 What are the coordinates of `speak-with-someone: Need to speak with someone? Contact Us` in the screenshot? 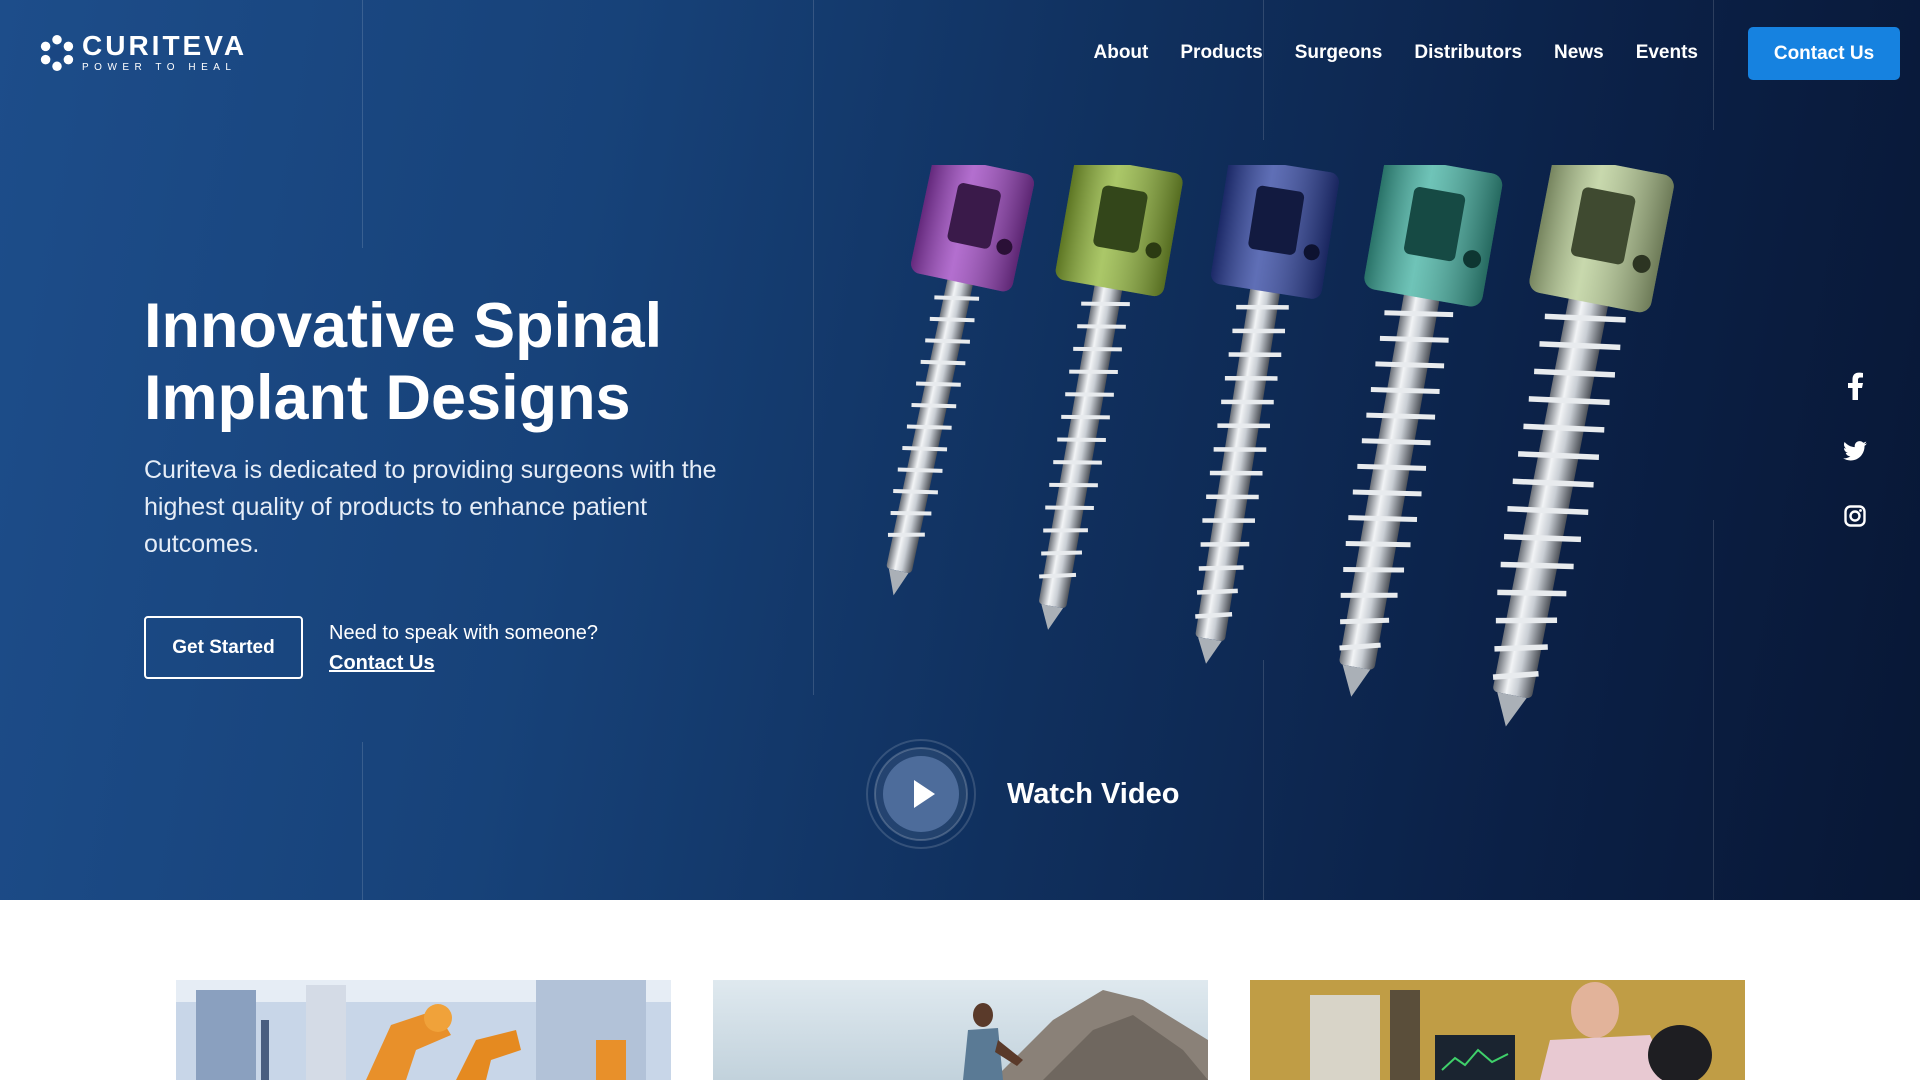 It's located at (463, 648).